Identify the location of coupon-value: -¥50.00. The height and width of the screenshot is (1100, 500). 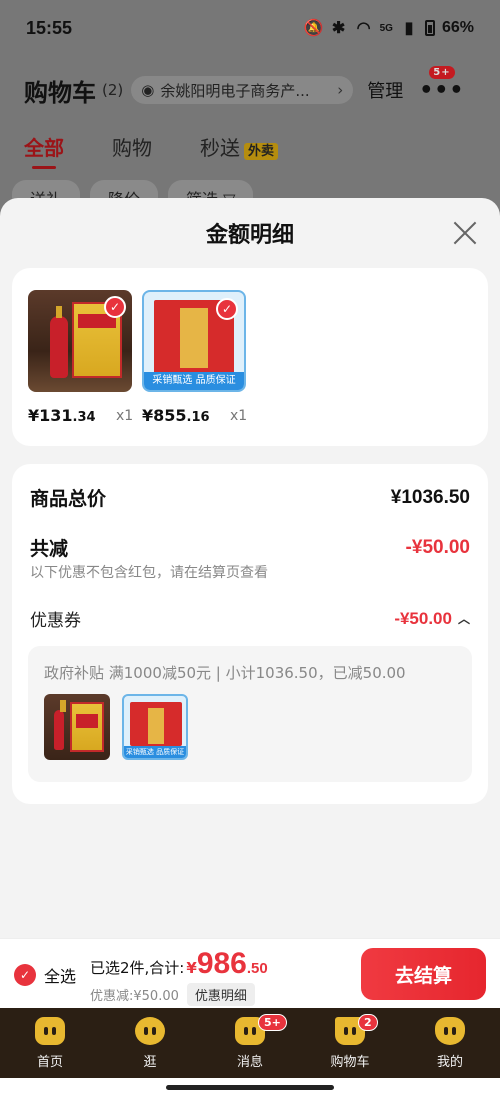
(423, 618).